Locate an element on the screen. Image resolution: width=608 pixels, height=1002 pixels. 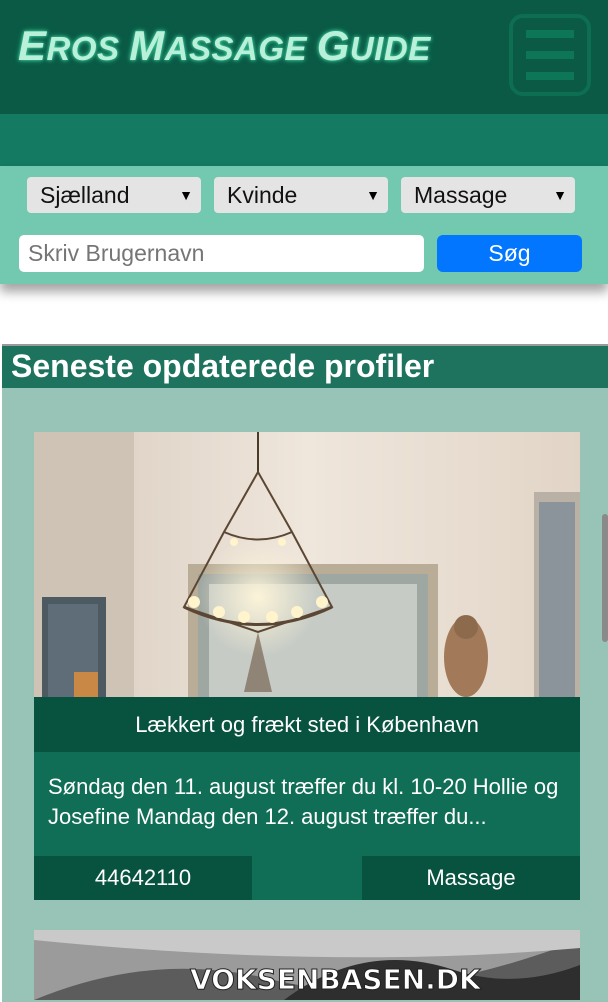
search-button: Søg is located at coordinates (509, 253).